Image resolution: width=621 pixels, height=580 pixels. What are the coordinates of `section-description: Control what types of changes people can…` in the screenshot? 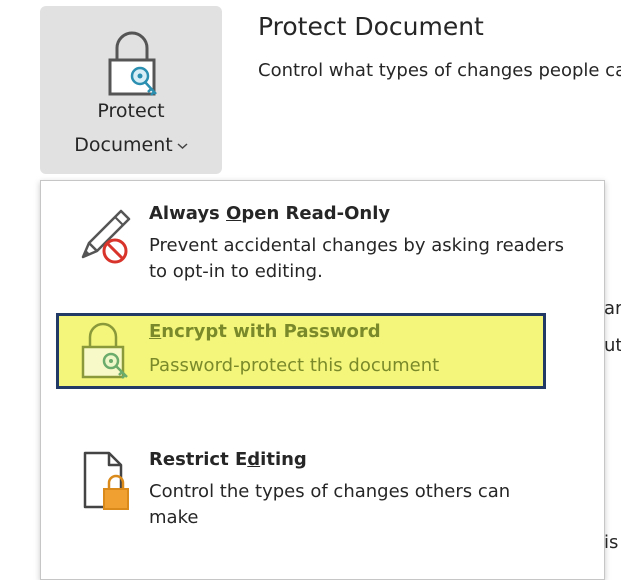 It's located at (439, 70).